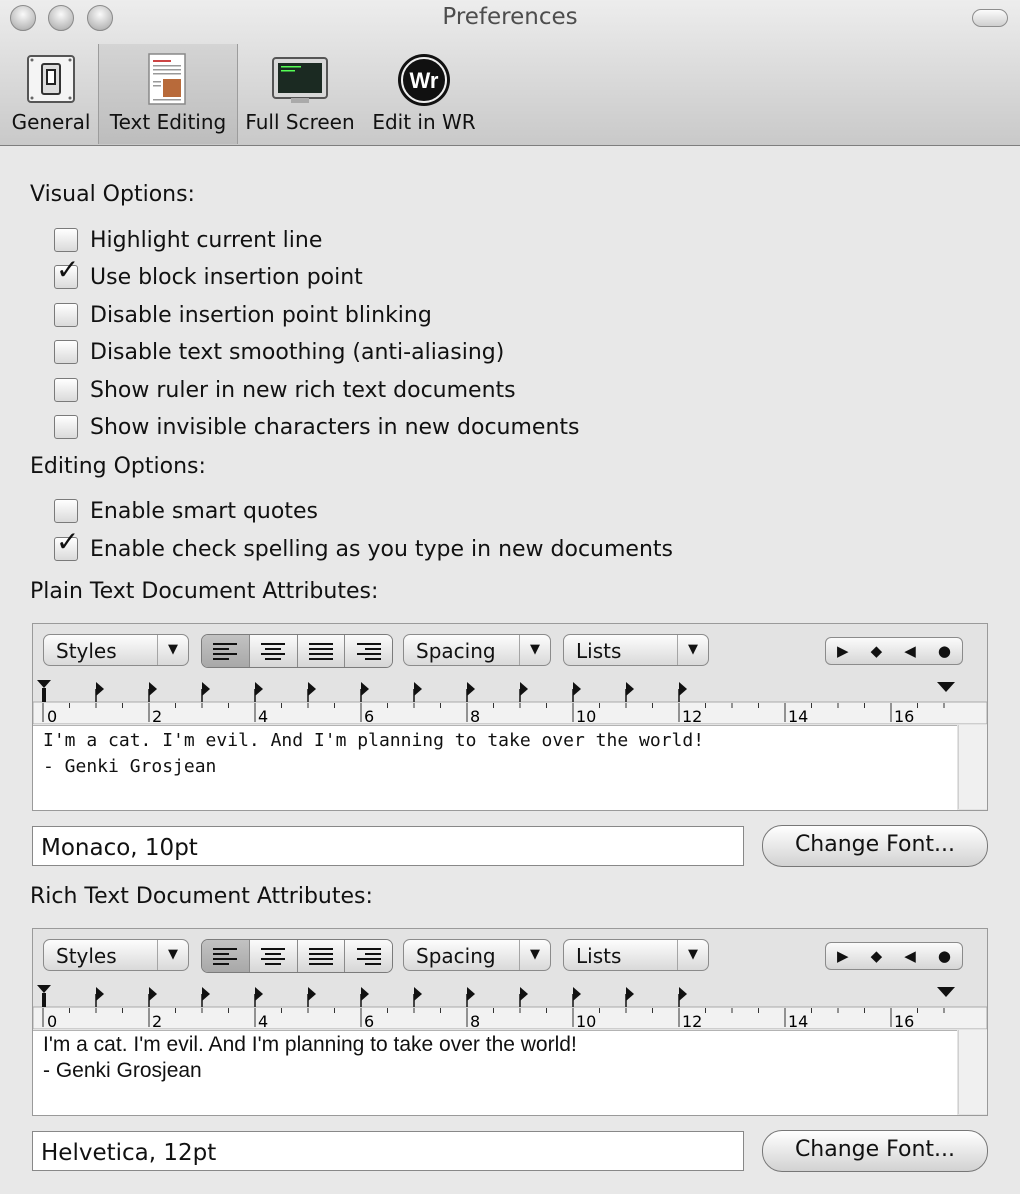  What do you see at coordinates (424, 94) in the screenshot?
I see `toolbar-item-edit-in-wr: Wr Edit in WR` at bounding box center [424, 94].